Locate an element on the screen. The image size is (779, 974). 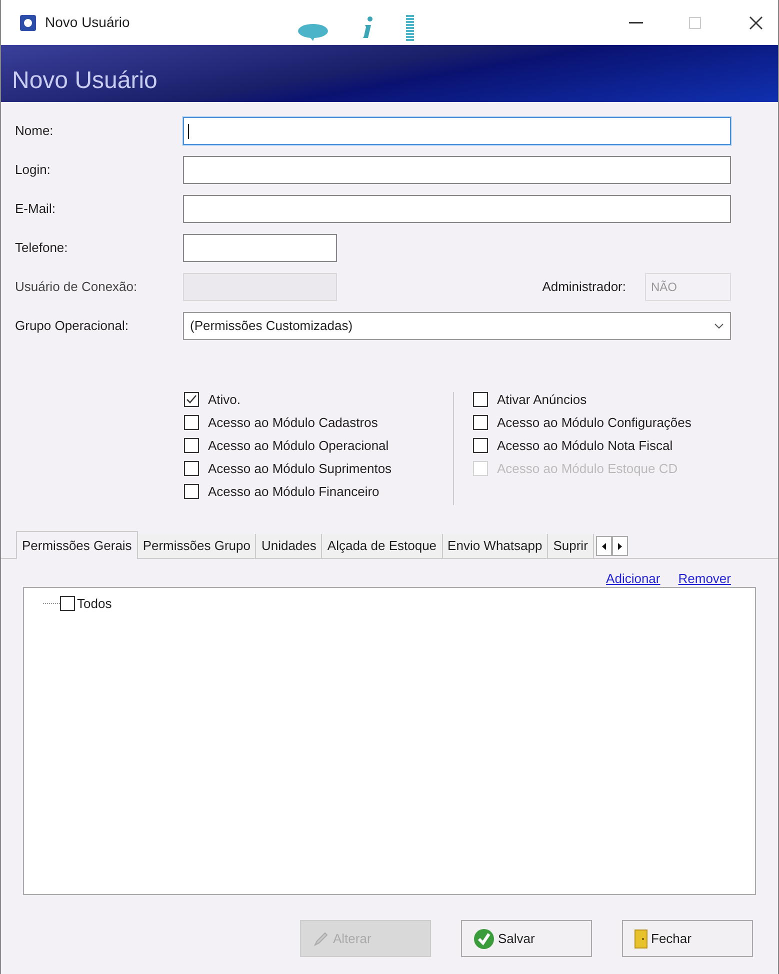
field-label: E-Mail: is located at coordinates (35, 209).